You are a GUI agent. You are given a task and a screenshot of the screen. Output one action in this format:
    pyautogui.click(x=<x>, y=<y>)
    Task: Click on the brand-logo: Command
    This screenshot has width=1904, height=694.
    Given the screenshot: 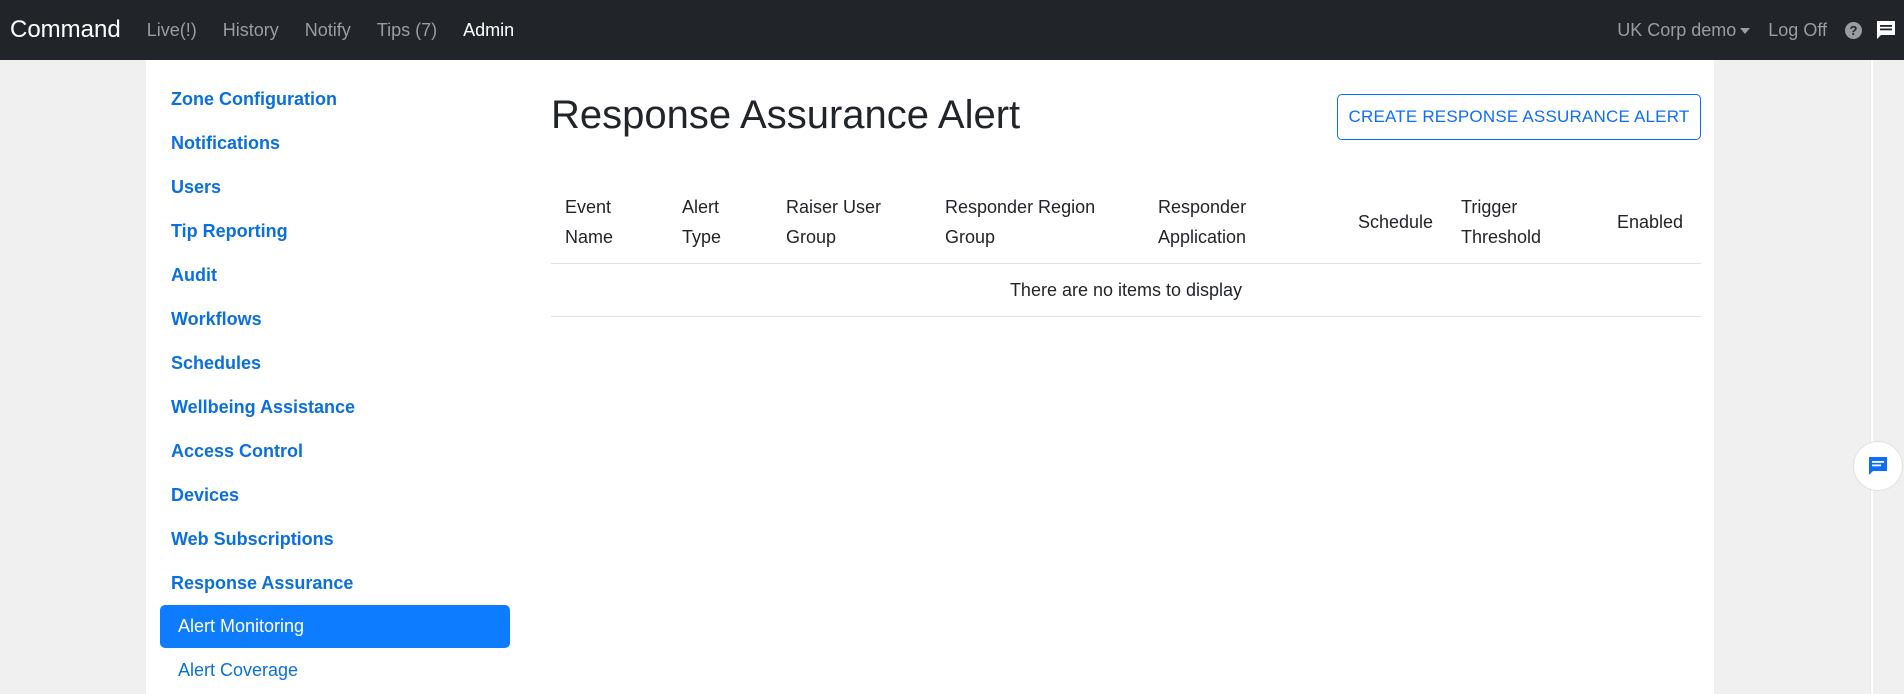 What is the action you would take?
    pyautogui.click(x=65, y=30)
    